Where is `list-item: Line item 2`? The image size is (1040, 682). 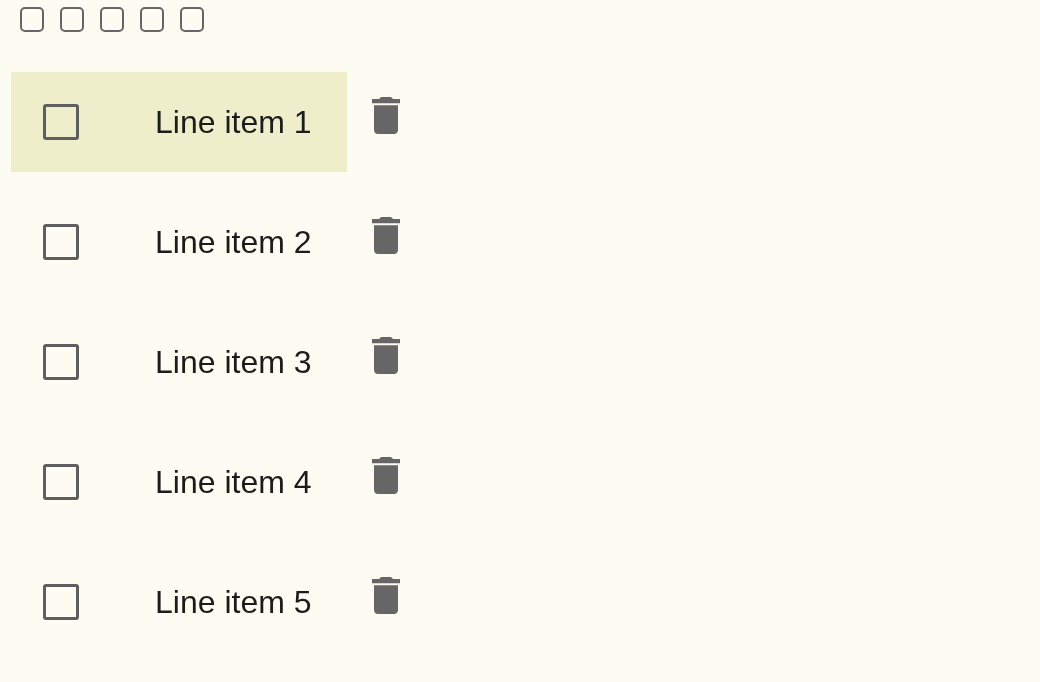 list-item: Line item 2 is located at coordinates (179, 242).